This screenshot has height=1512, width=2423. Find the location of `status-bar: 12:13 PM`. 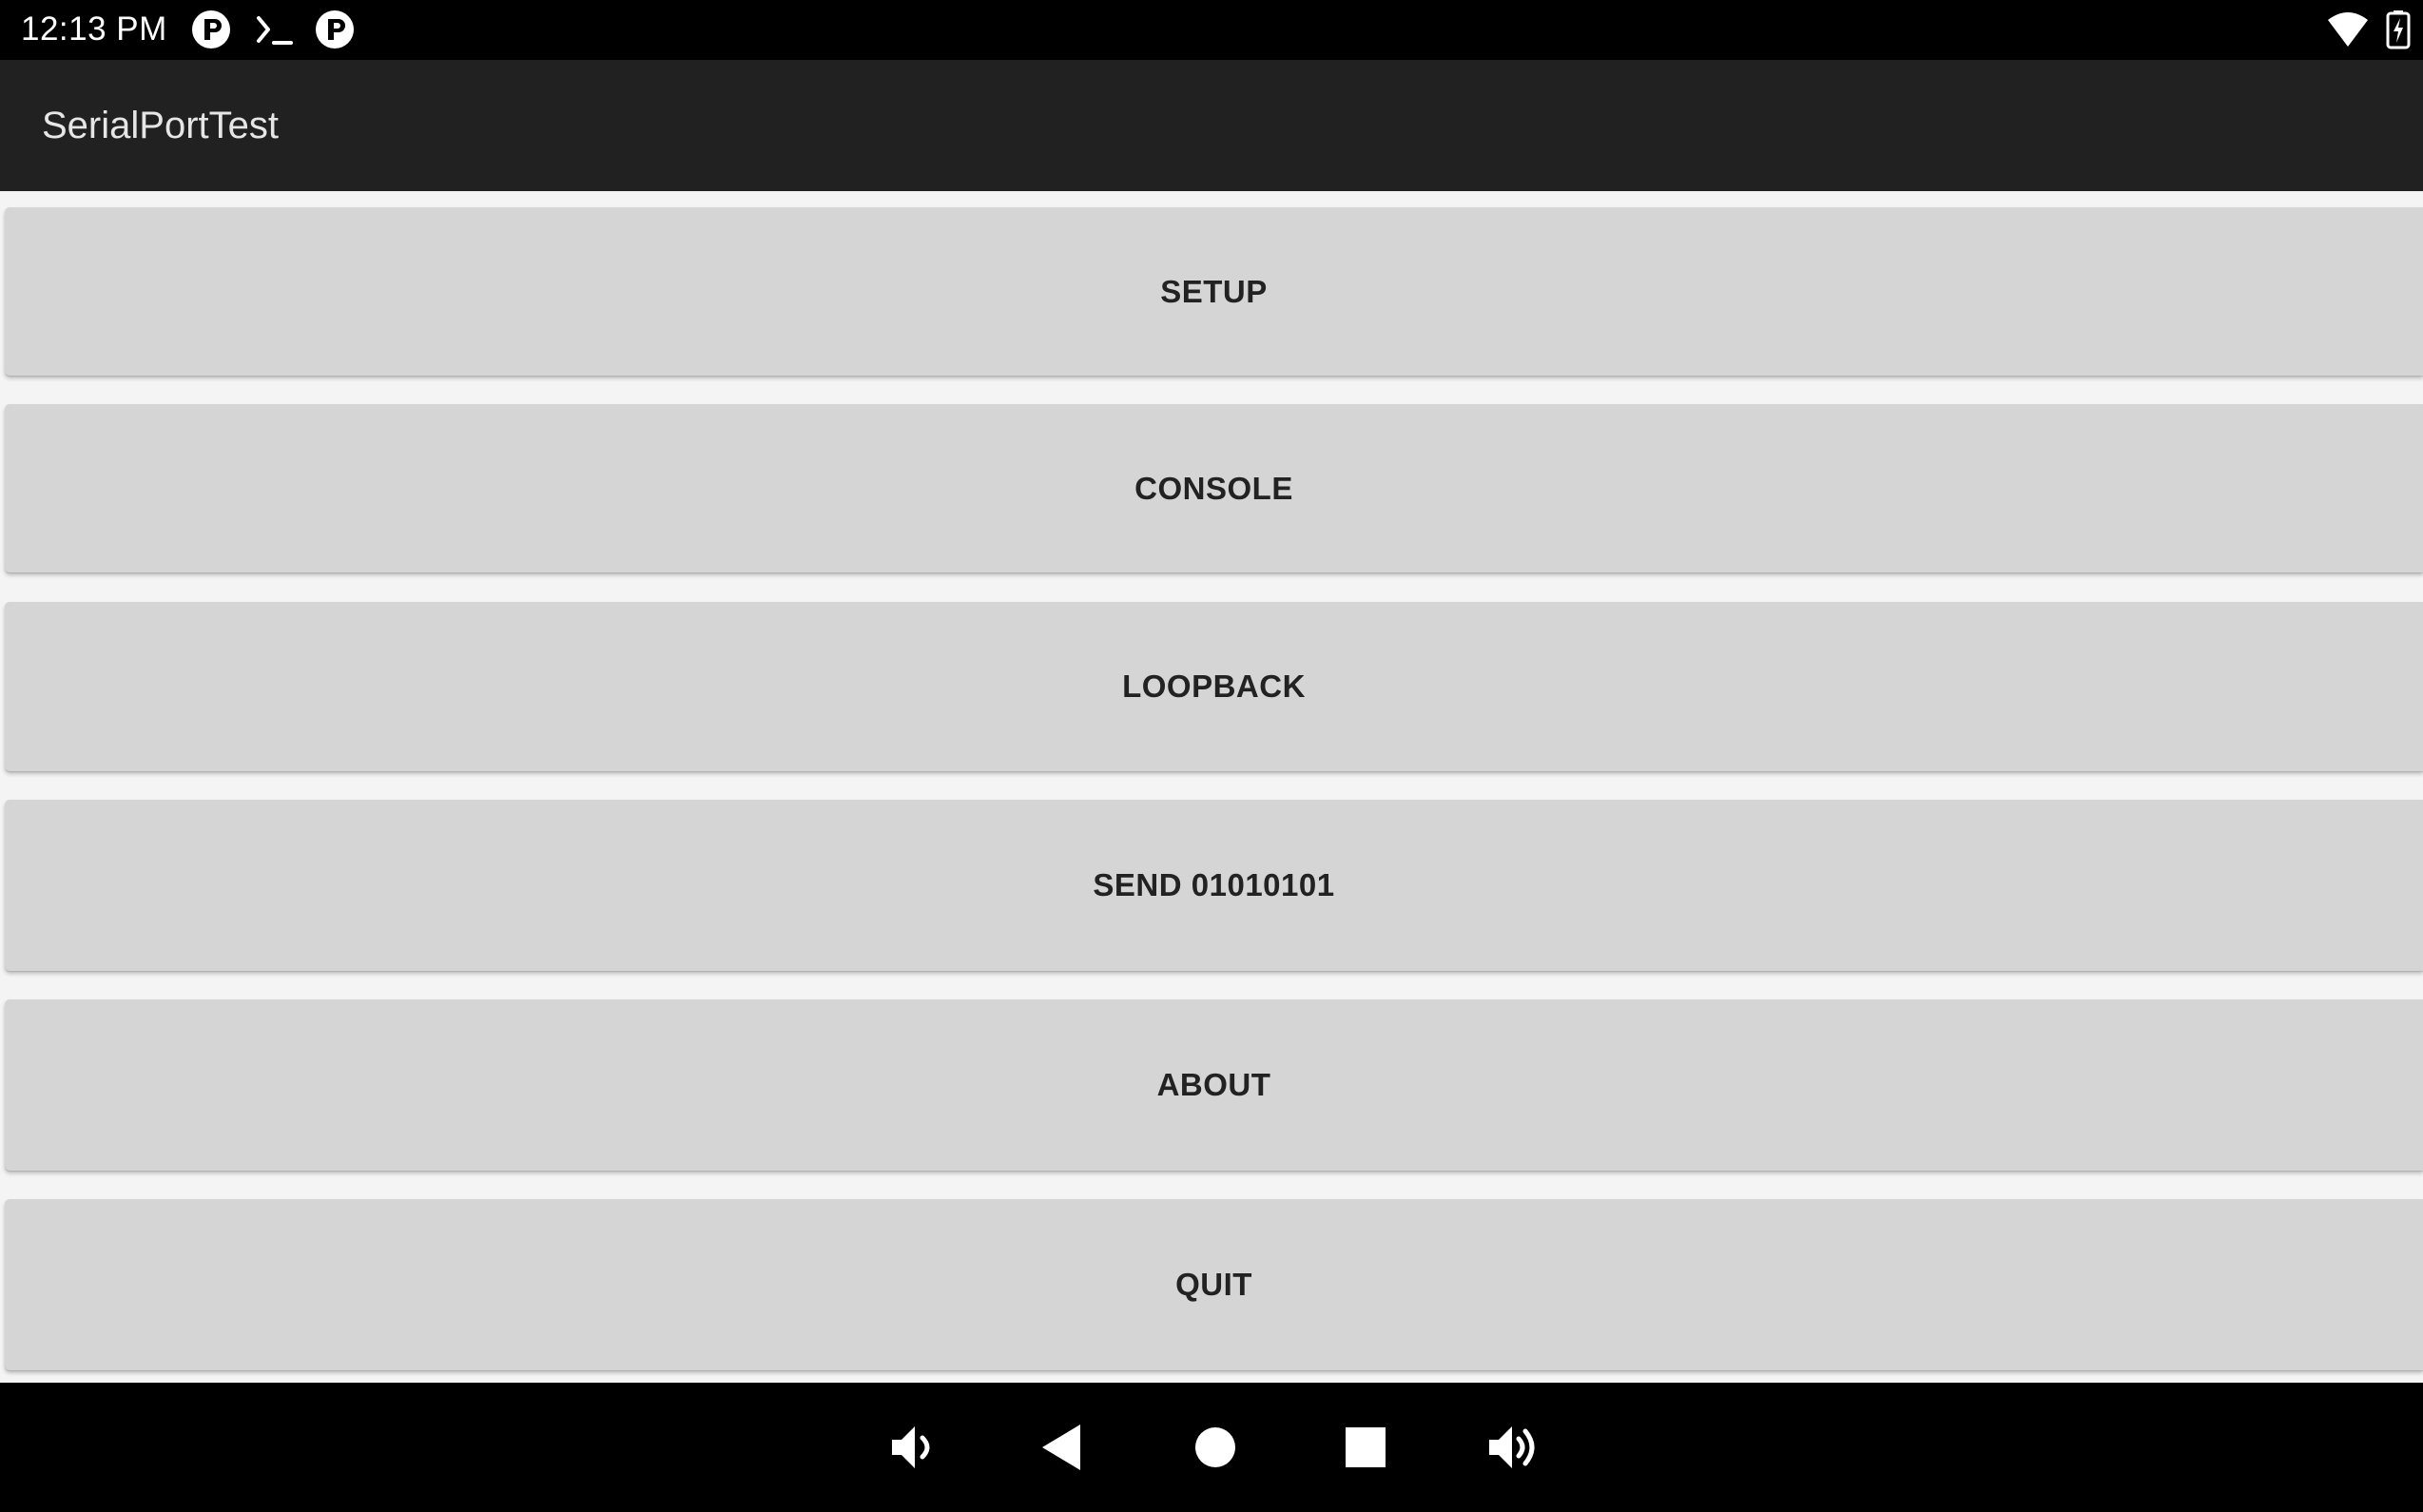

status-bar: 12:13 PM is located at coordinates (1211, 30).